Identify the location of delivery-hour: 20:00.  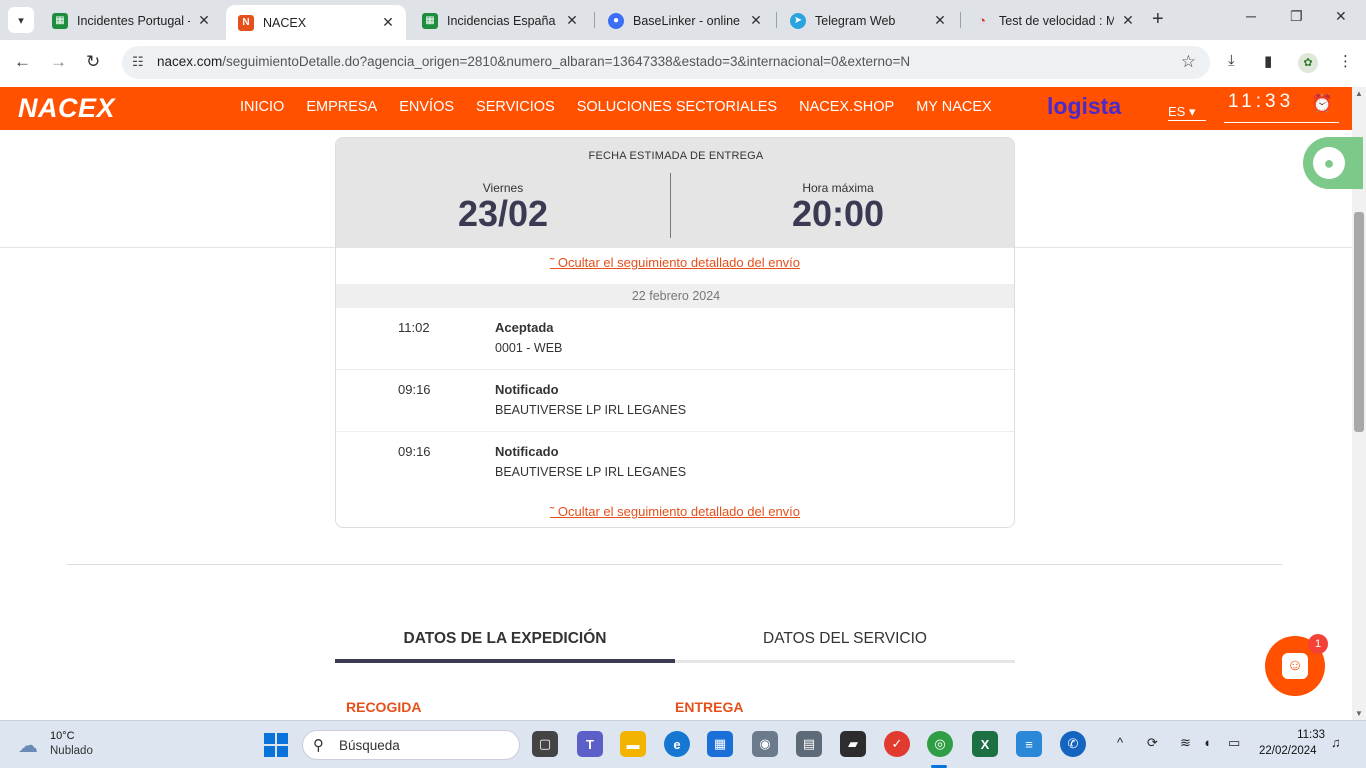
(838, 213).